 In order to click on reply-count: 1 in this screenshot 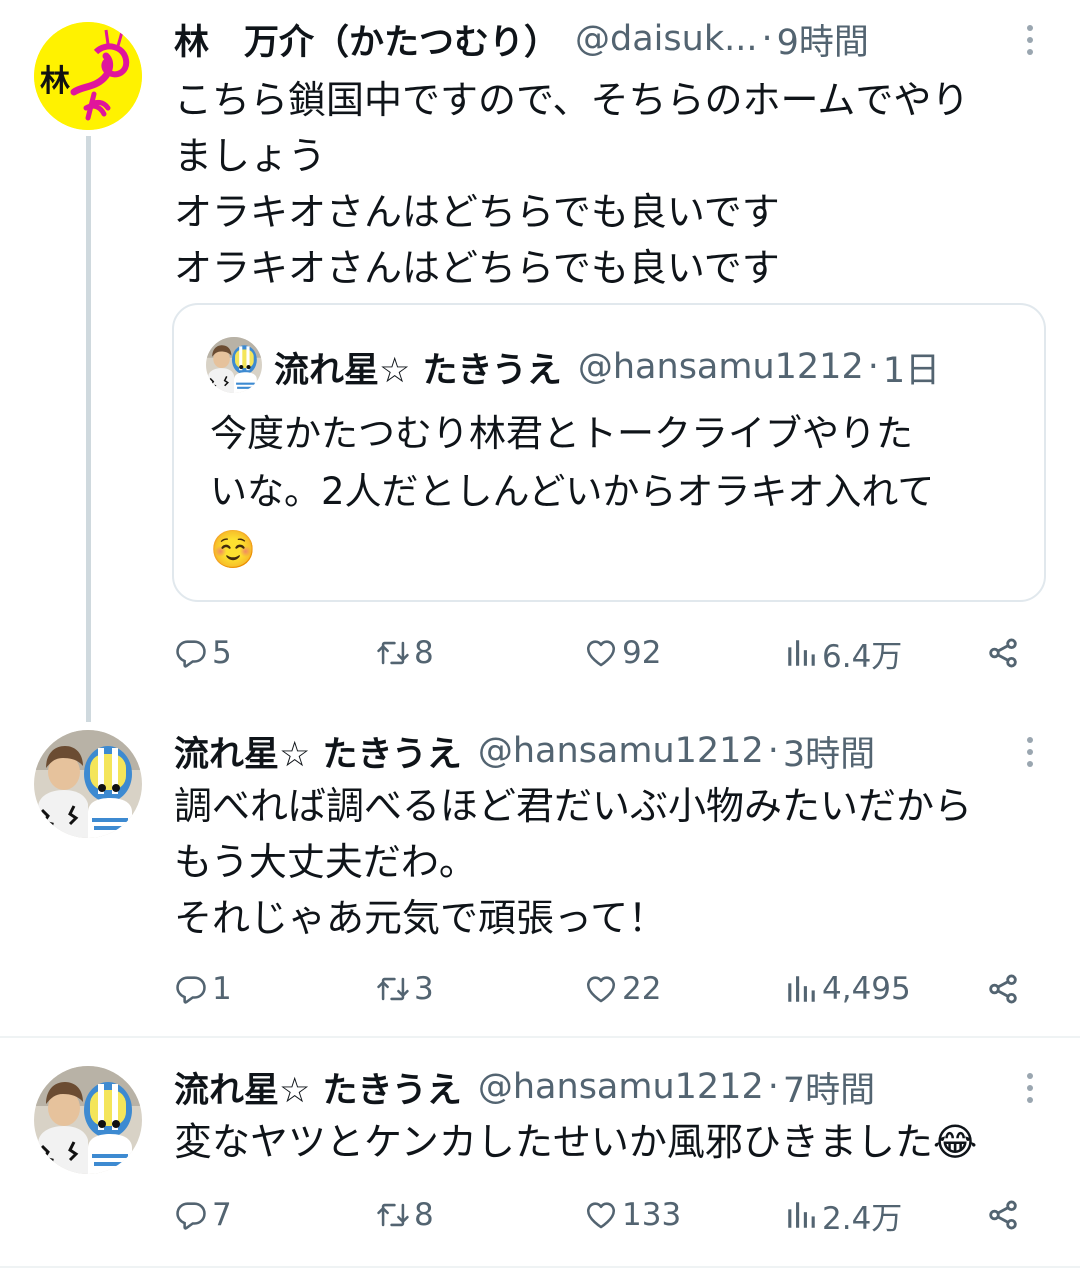, I will do `click(222, 989)`.